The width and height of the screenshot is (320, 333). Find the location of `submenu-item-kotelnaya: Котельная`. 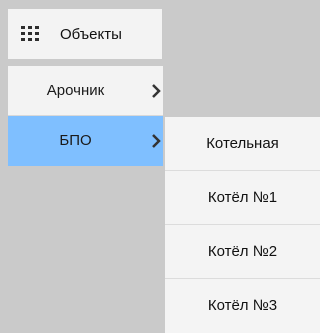

submenu-item-kotelnaya: Котельная is located at coordinates (242, 144).